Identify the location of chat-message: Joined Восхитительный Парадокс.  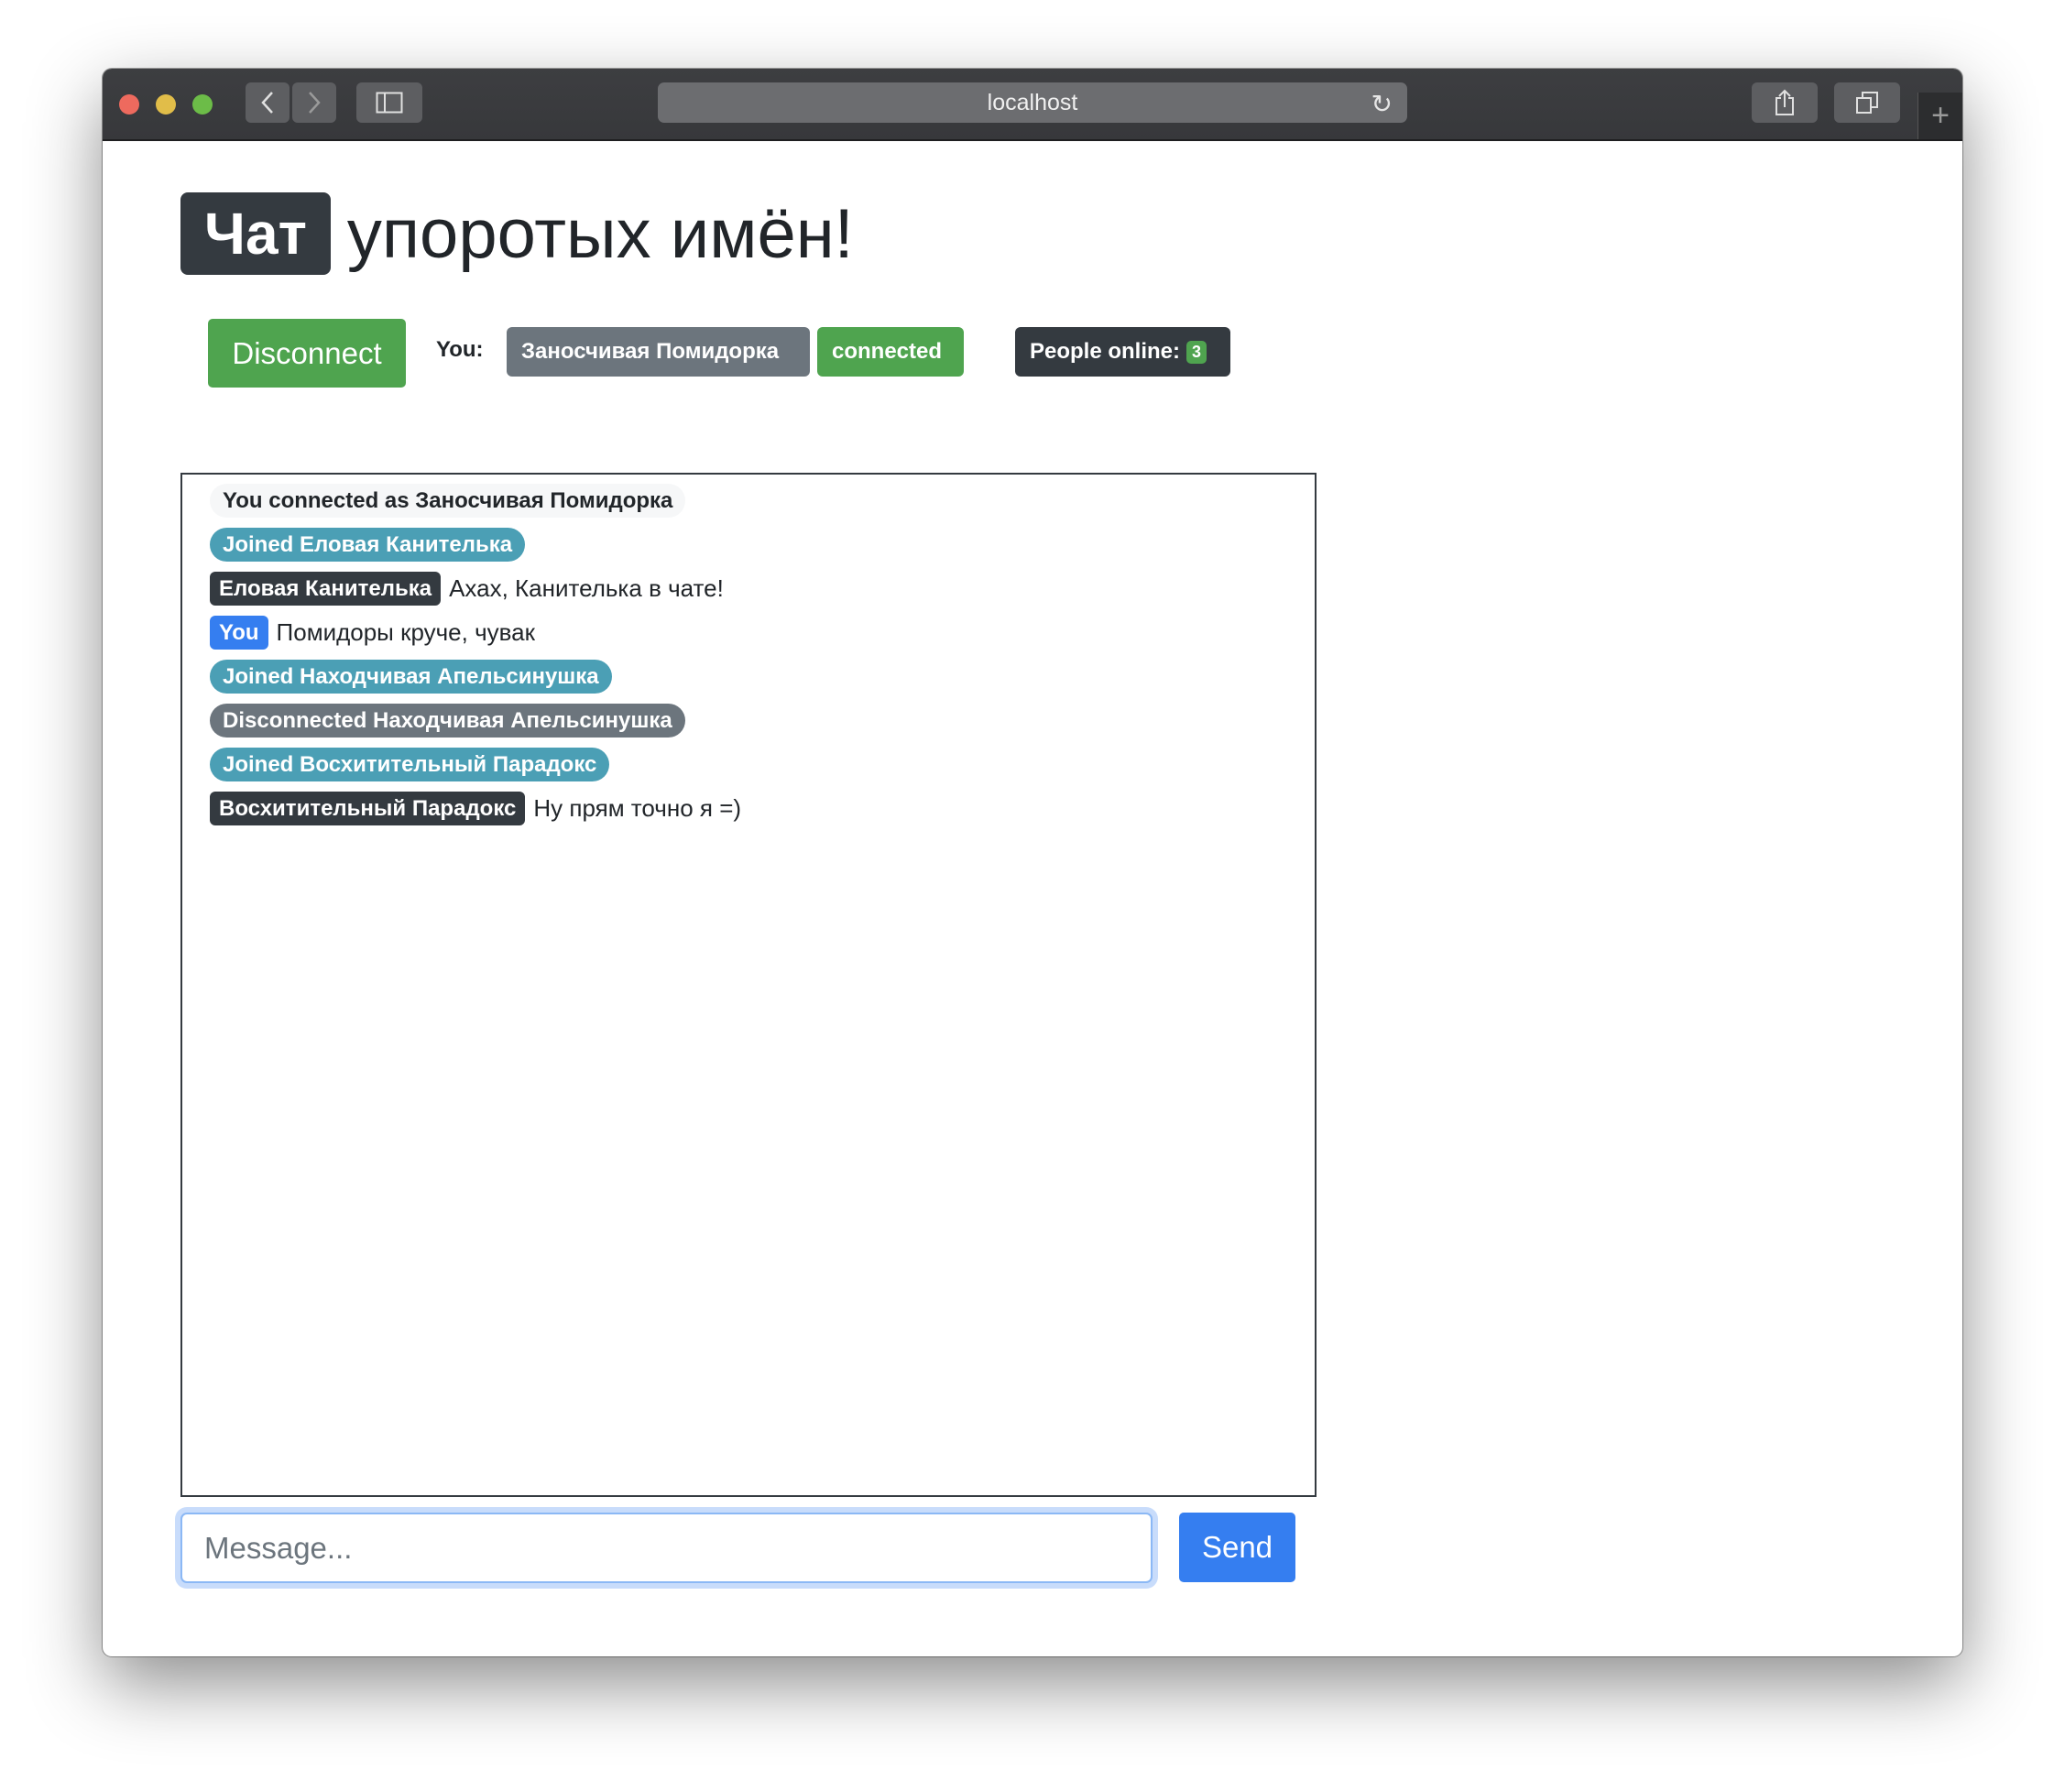
(410, 764).